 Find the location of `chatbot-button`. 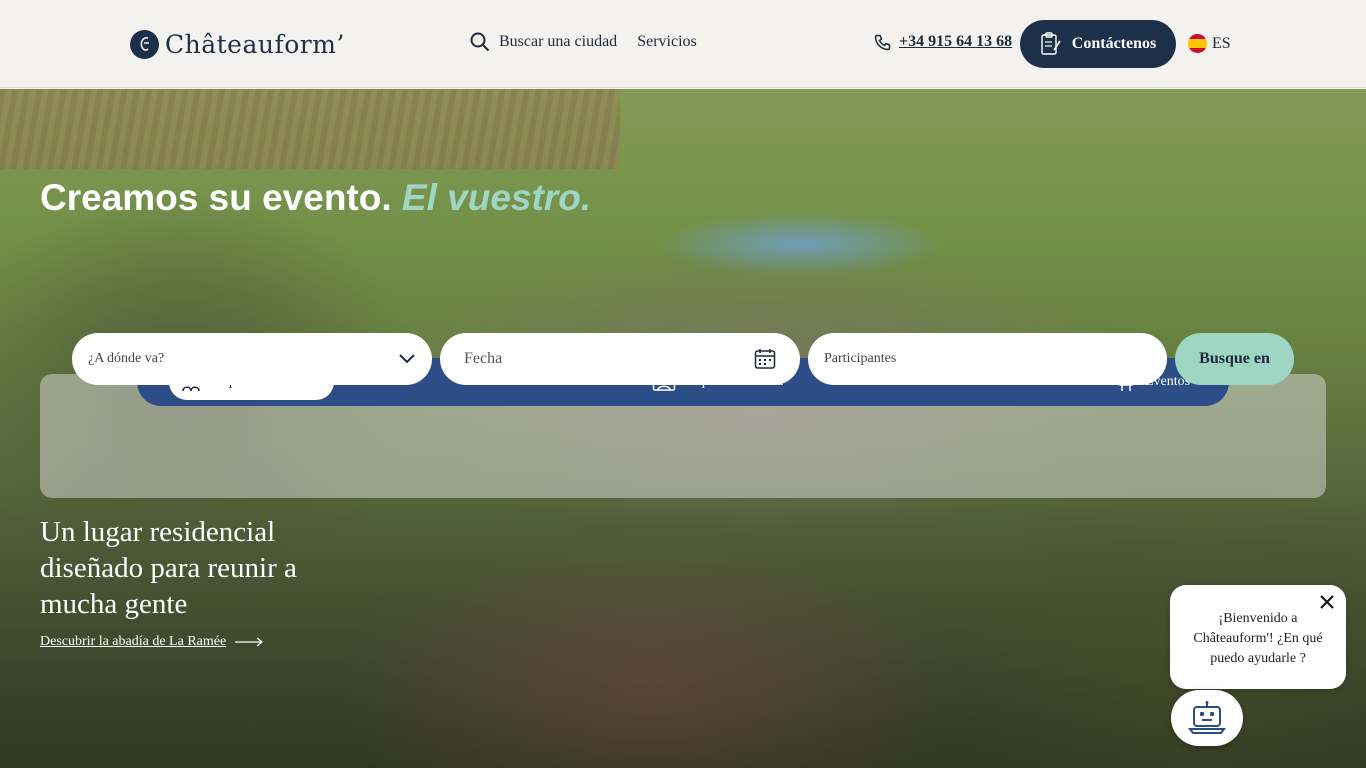

chatbot-button is located at coordinates (1207, 718).